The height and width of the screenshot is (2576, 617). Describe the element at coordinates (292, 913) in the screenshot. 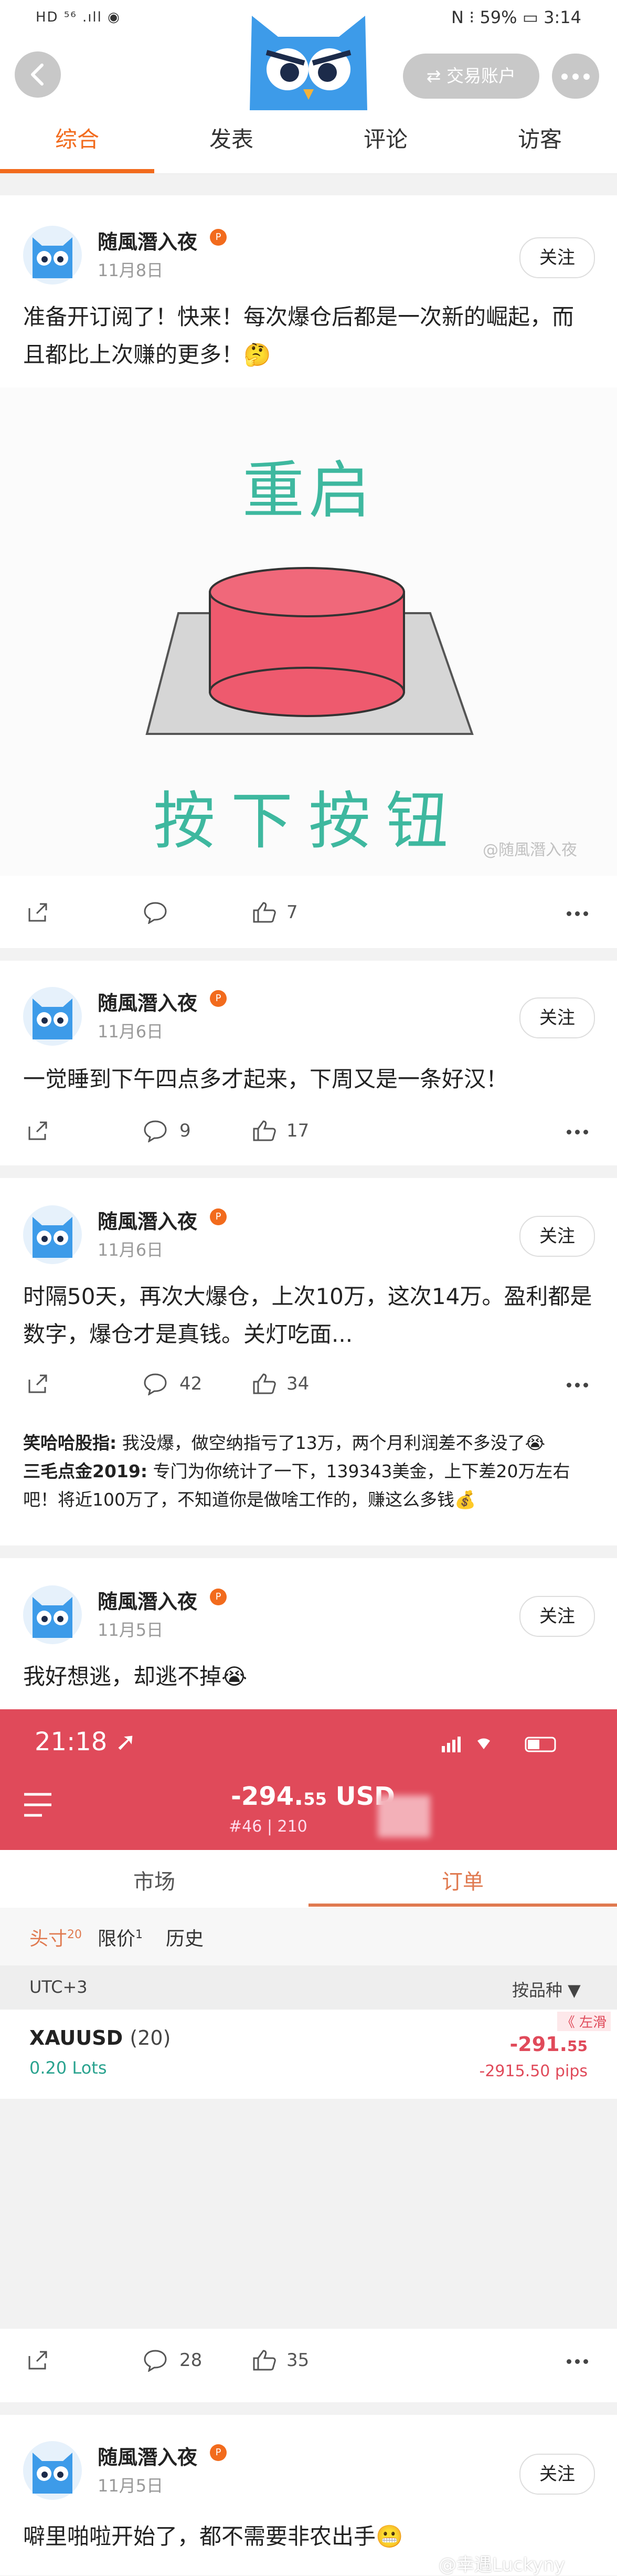

I see `like-count: 7` at that location.